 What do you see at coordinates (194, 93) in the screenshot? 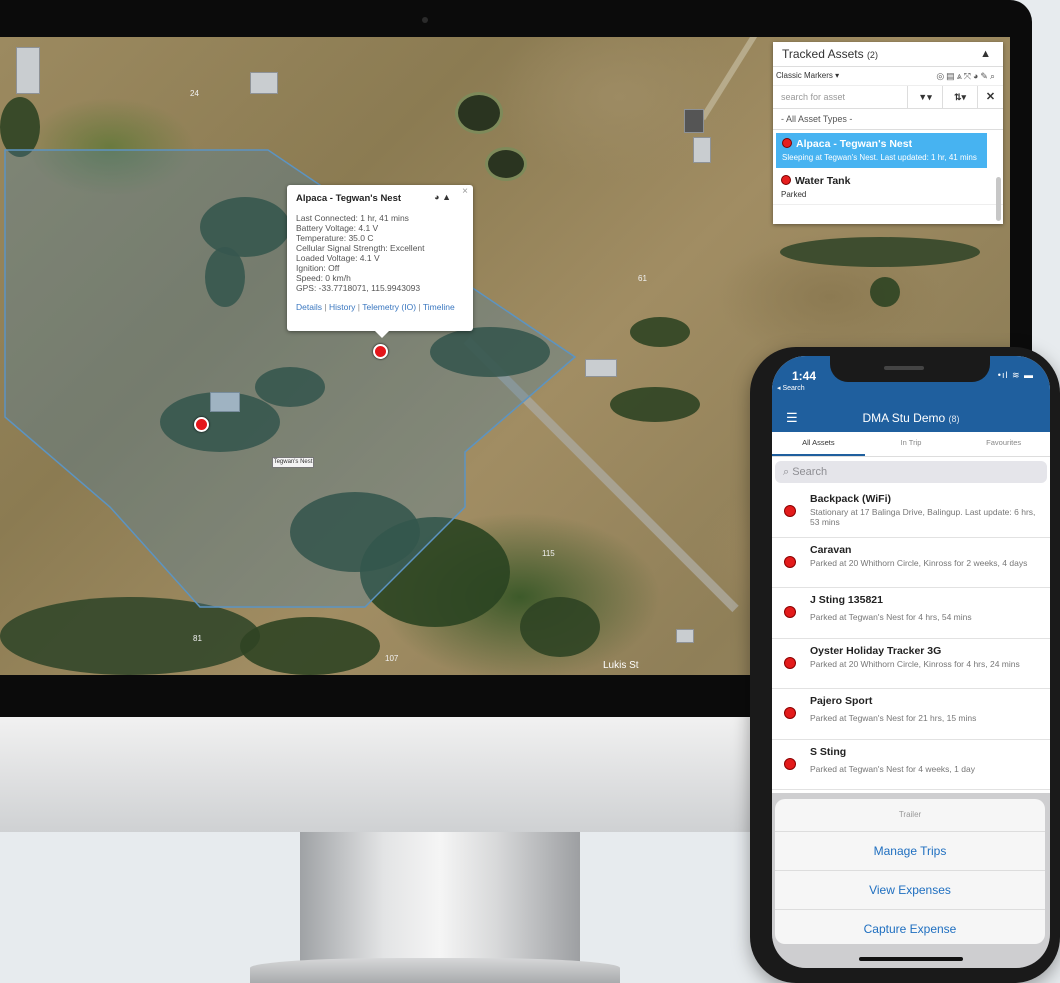
I see `road-number: 24` at bounding box center [194, 93].